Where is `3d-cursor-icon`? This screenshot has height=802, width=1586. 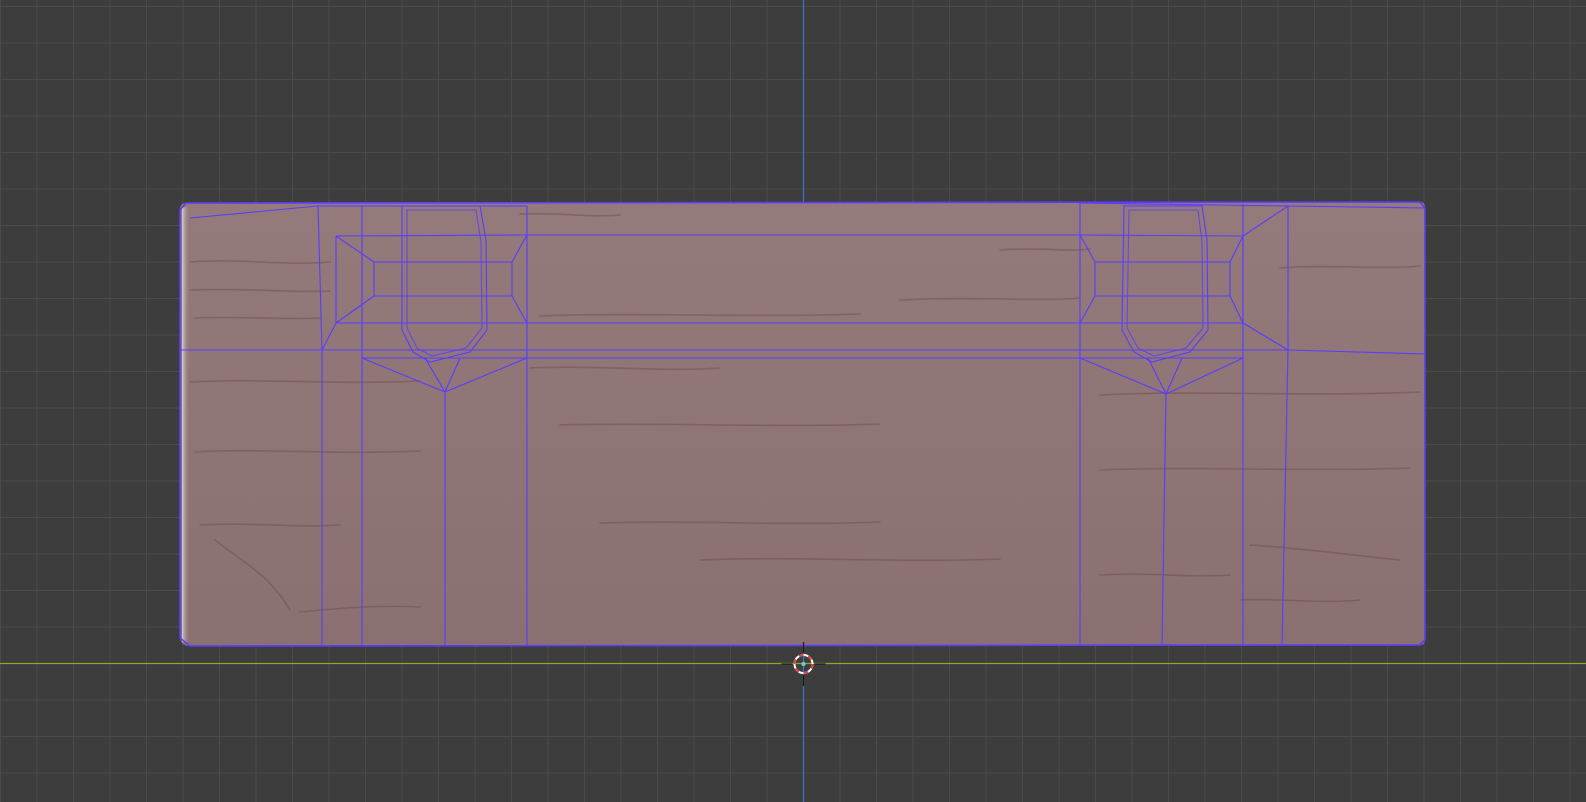 3d-cursor-icon is located at coordinates (803, 664).